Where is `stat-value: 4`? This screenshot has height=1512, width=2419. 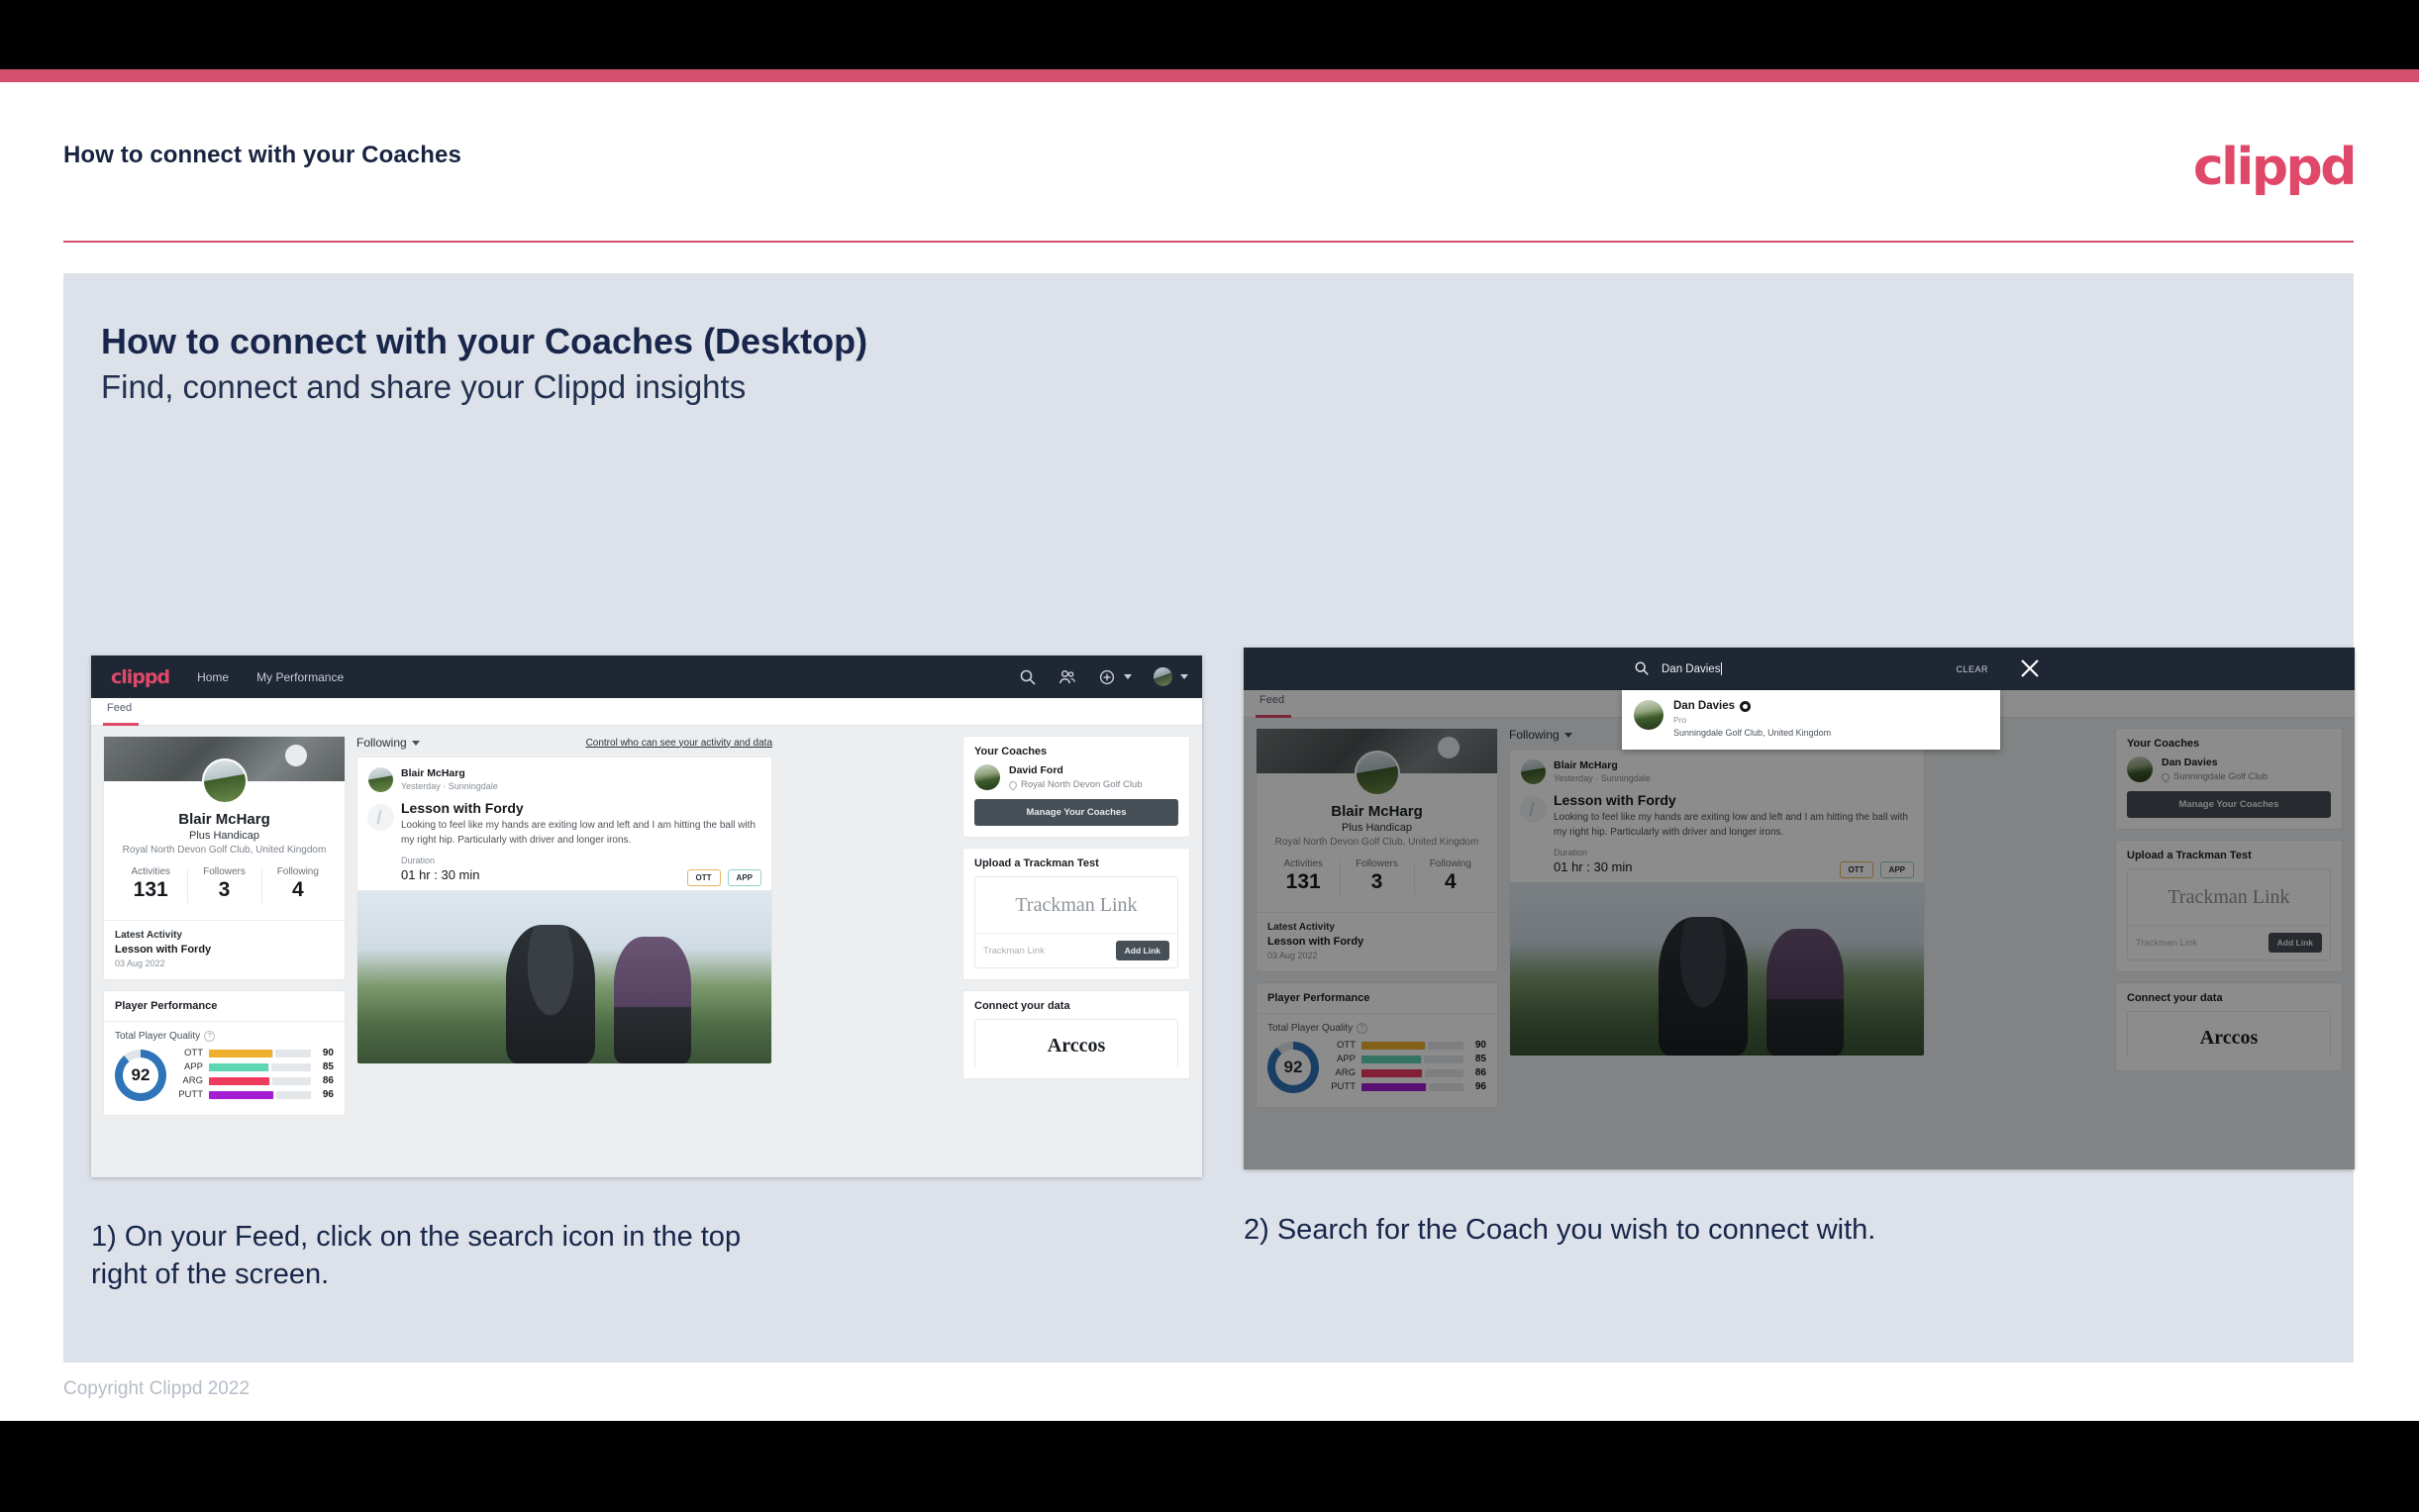
stat-value: 4 is located at coordinates (1450, 881).